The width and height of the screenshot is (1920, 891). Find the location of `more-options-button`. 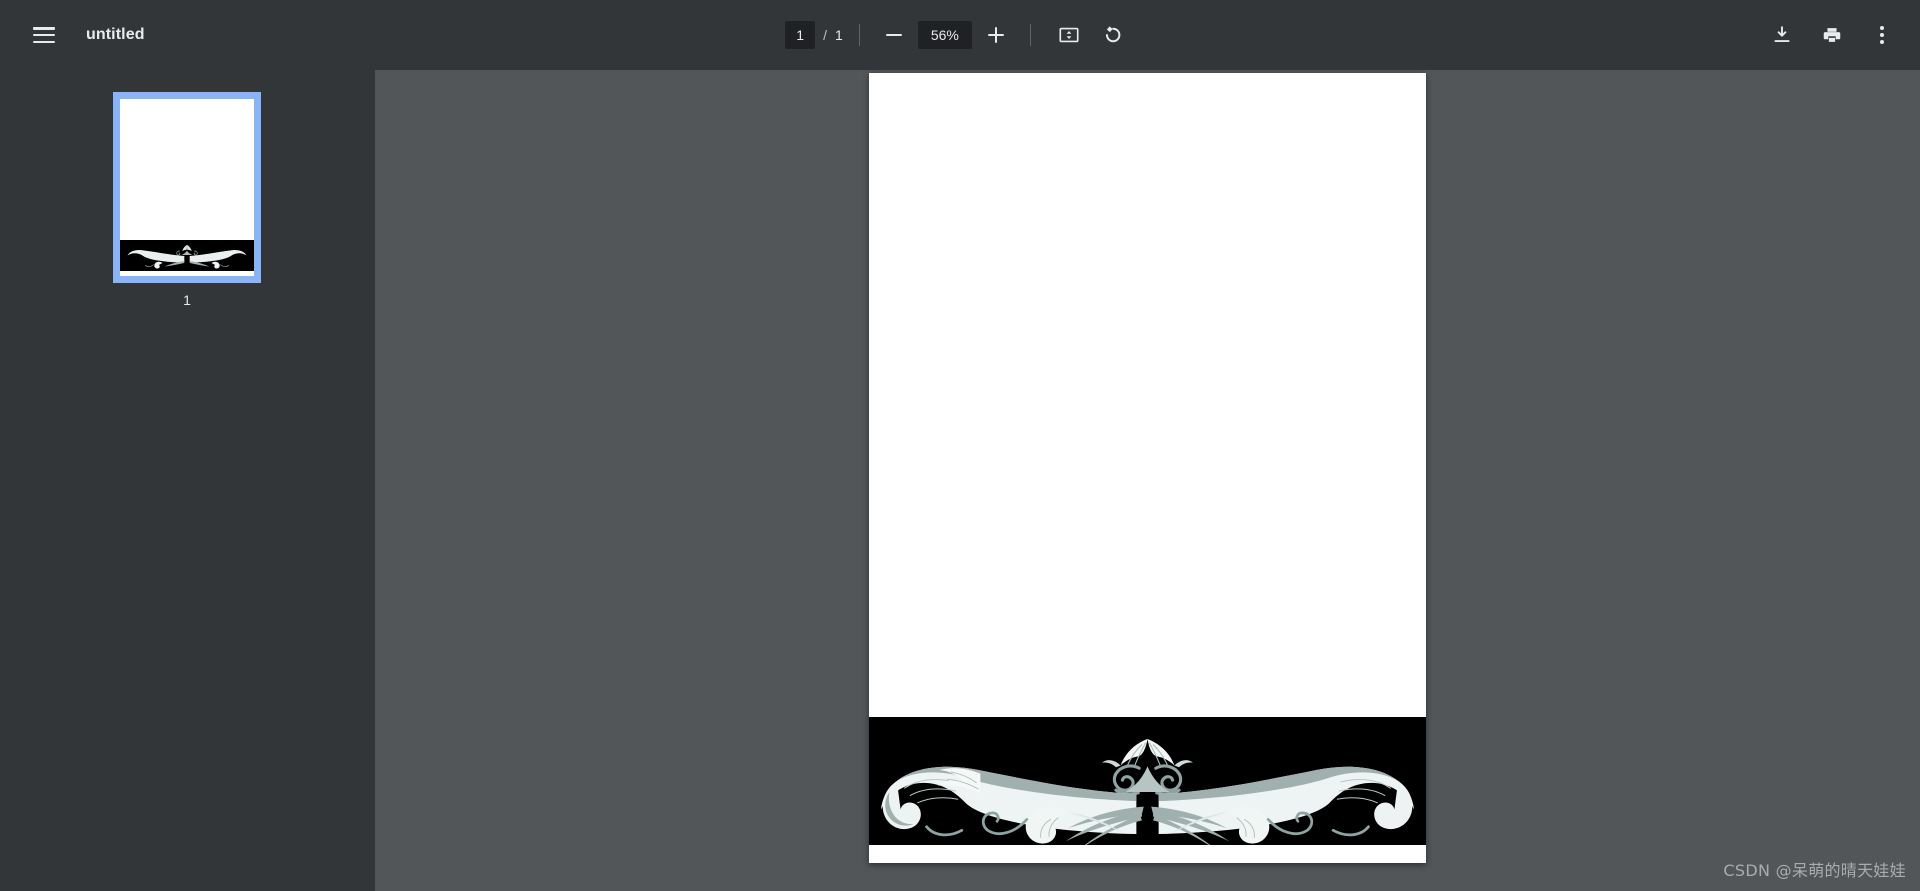

more-options-button is located at coordinates (1882, 35).